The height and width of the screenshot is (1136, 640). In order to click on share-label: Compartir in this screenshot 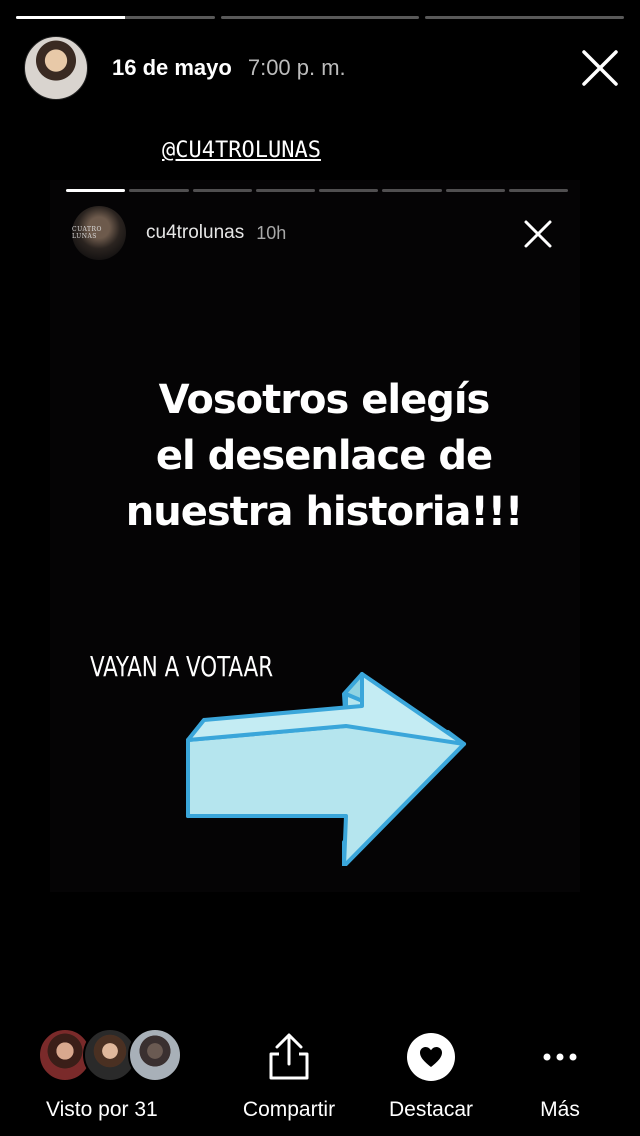, I will do `click(289, 1109)`.